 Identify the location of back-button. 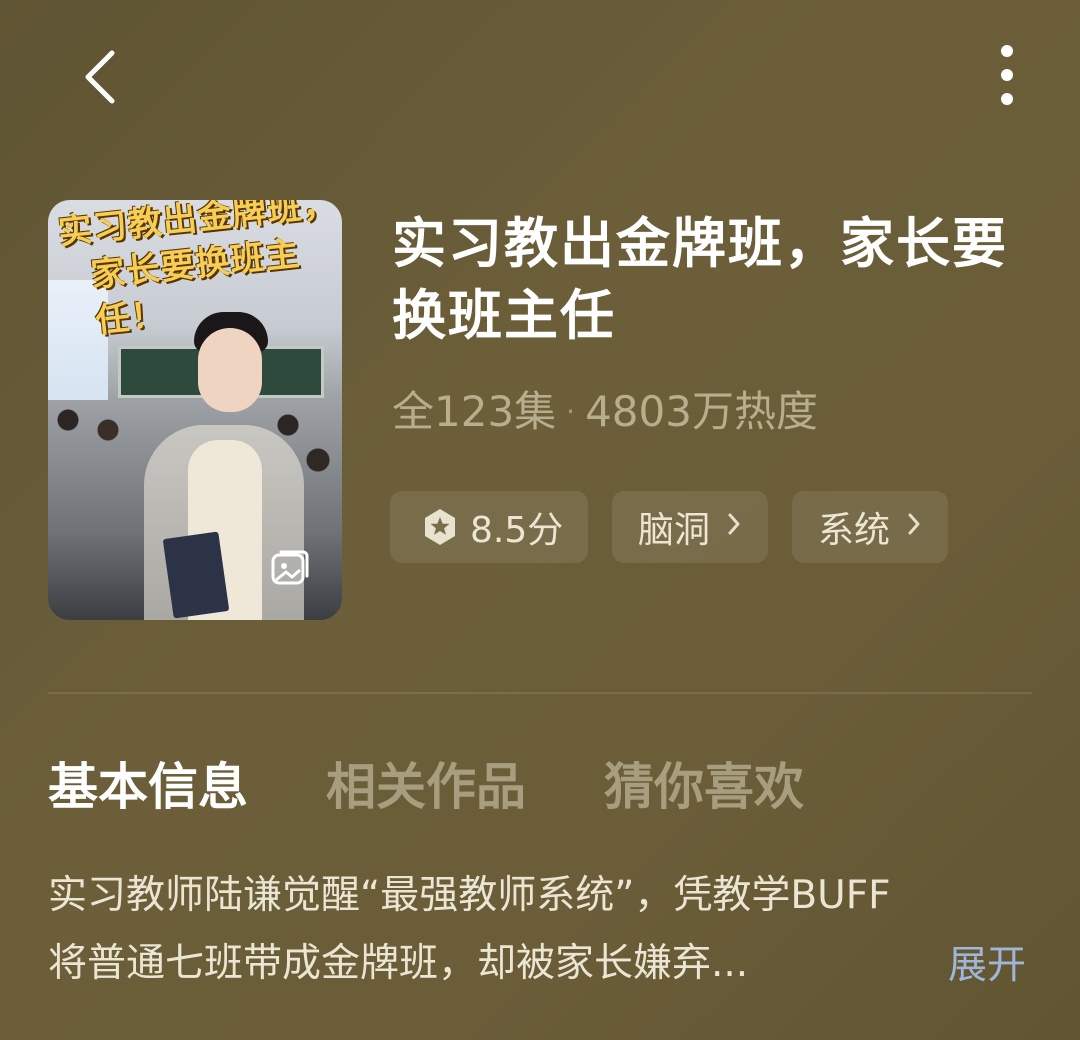
(100, 77).